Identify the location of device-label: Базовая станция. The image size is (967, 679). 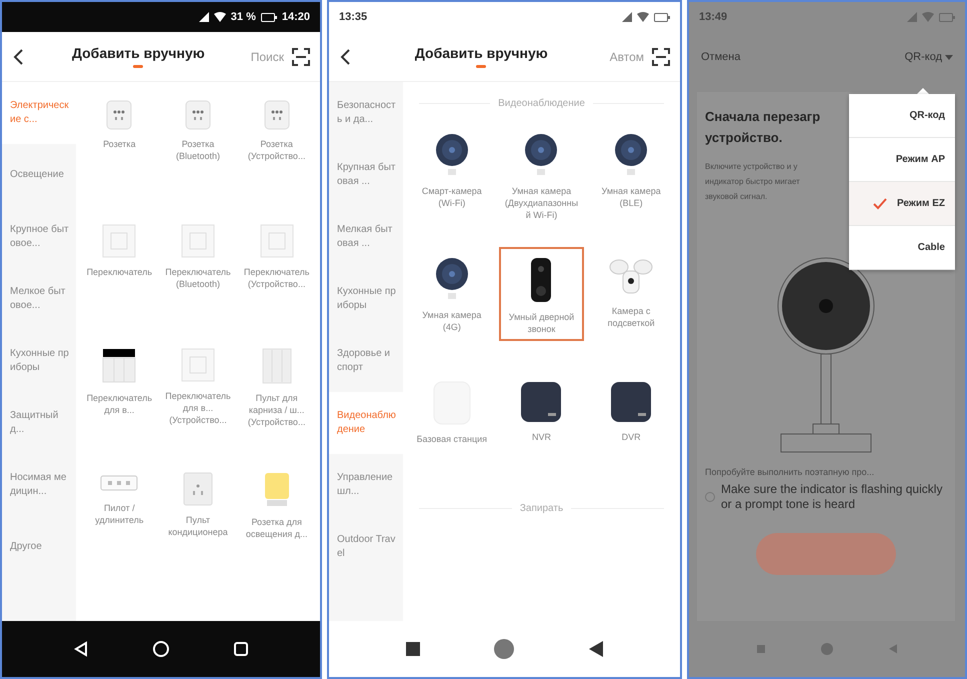
(452, 439).